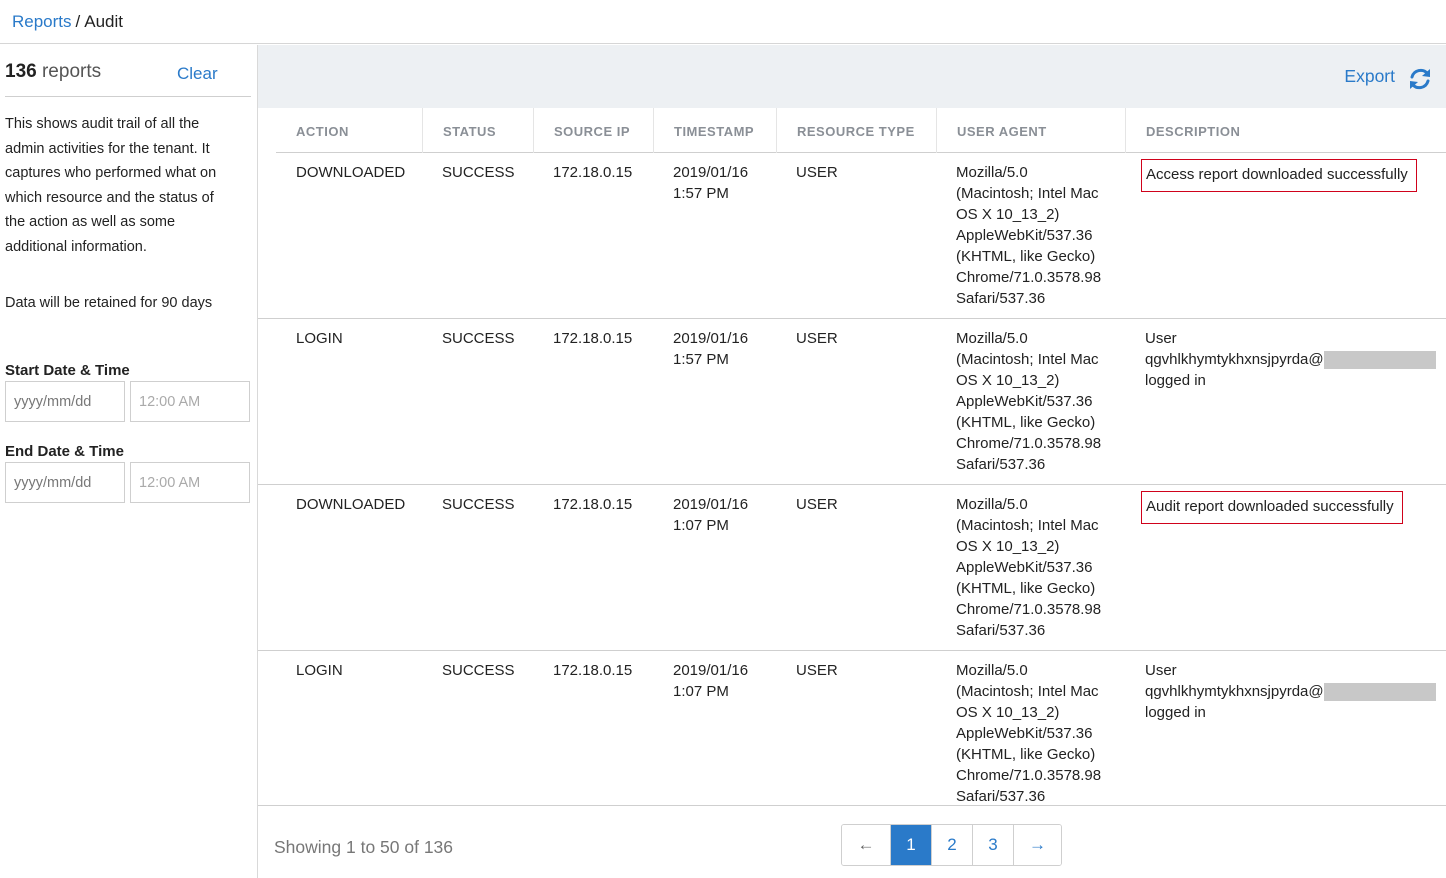  Describe the element at coordinates (992, 845) in the screenshot. I see `page-3-button: 3` at that location.